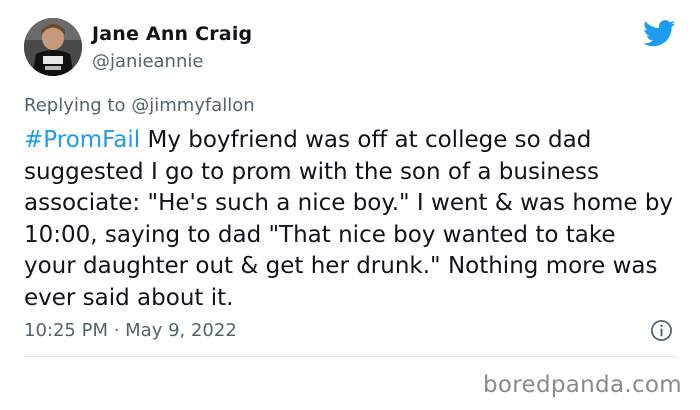 The height and width of the screenshot is (410, 700). Describe the element at coordinates (172, 34) in the screenshot. I see `author-name: Jane Ann Craig` at that location.